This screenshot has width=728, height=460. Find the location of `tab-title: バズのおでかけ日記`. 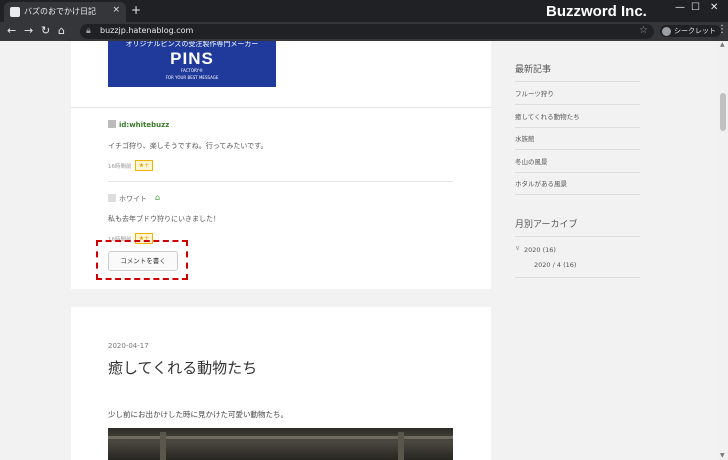

tab-title: バズのおでかけ日記 is located at coordinates (60, 11).